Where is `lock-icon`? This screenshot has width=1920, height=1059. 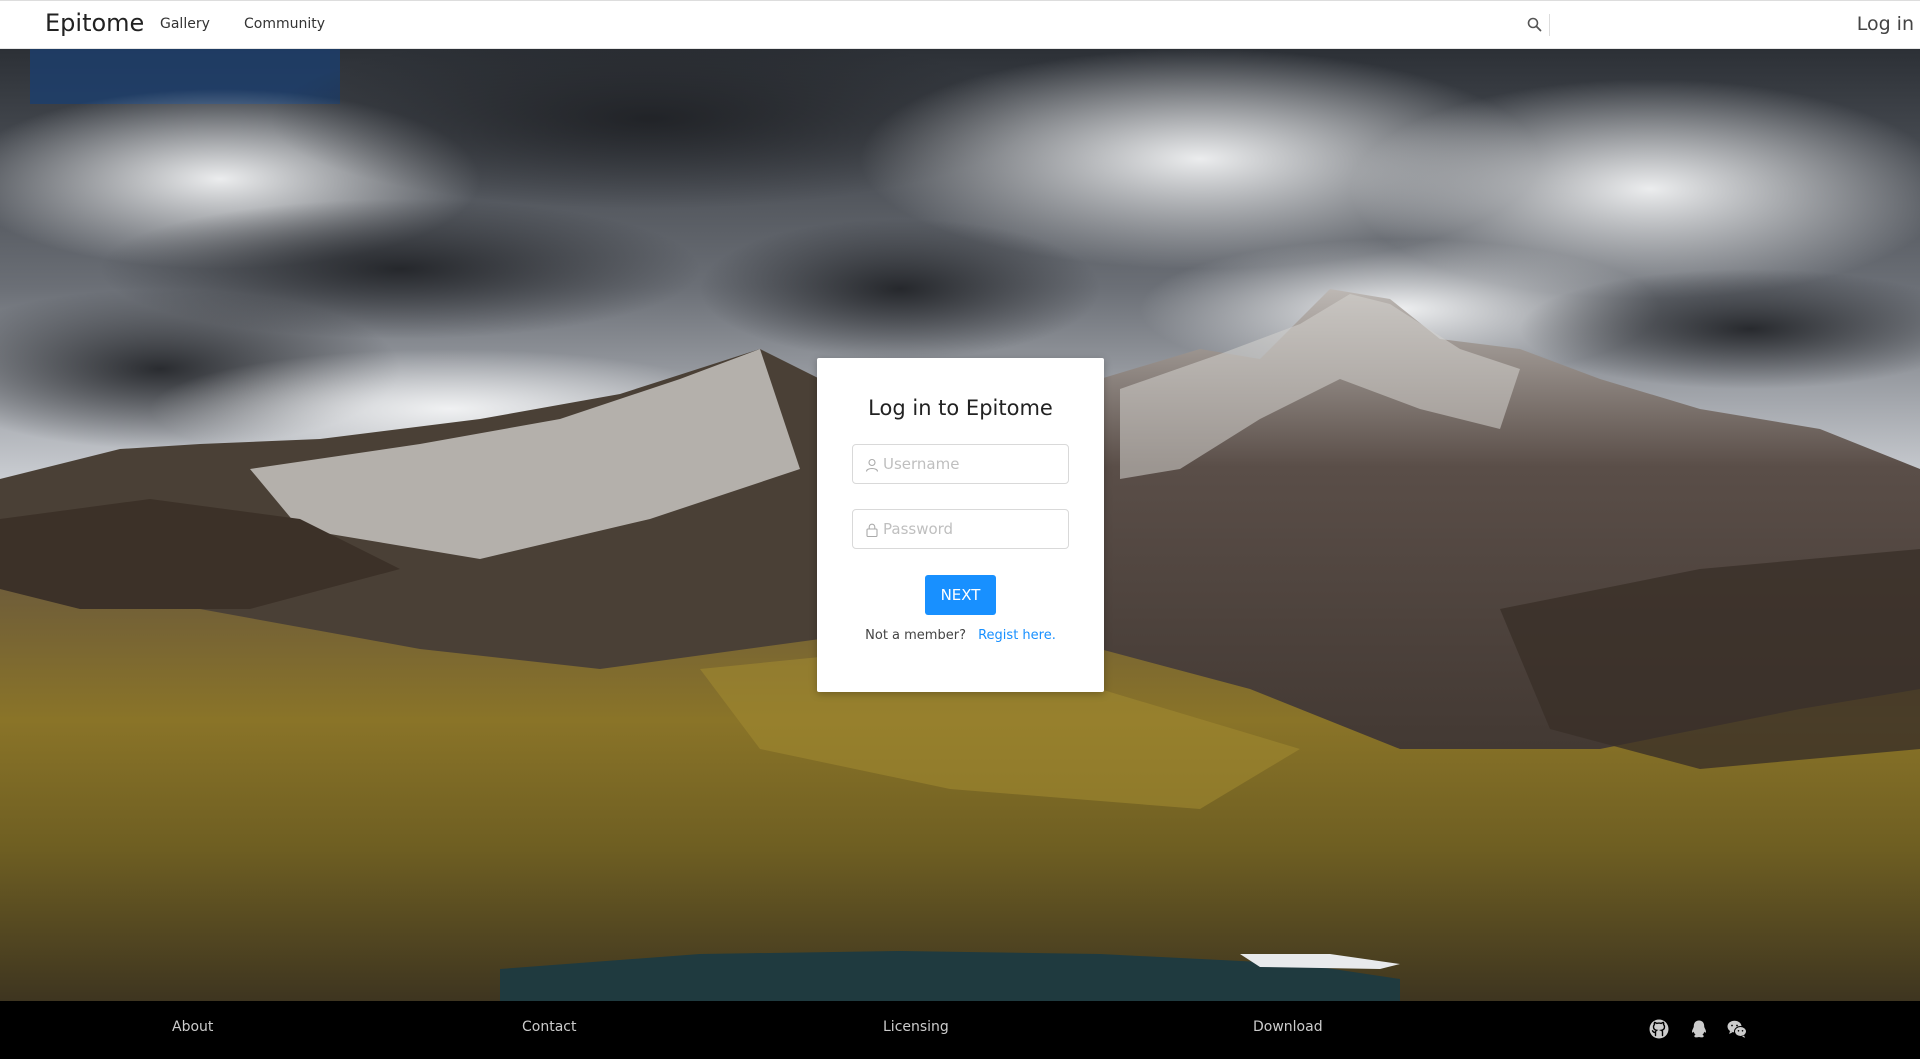
lock-icon is located at coordinates (872, 530).